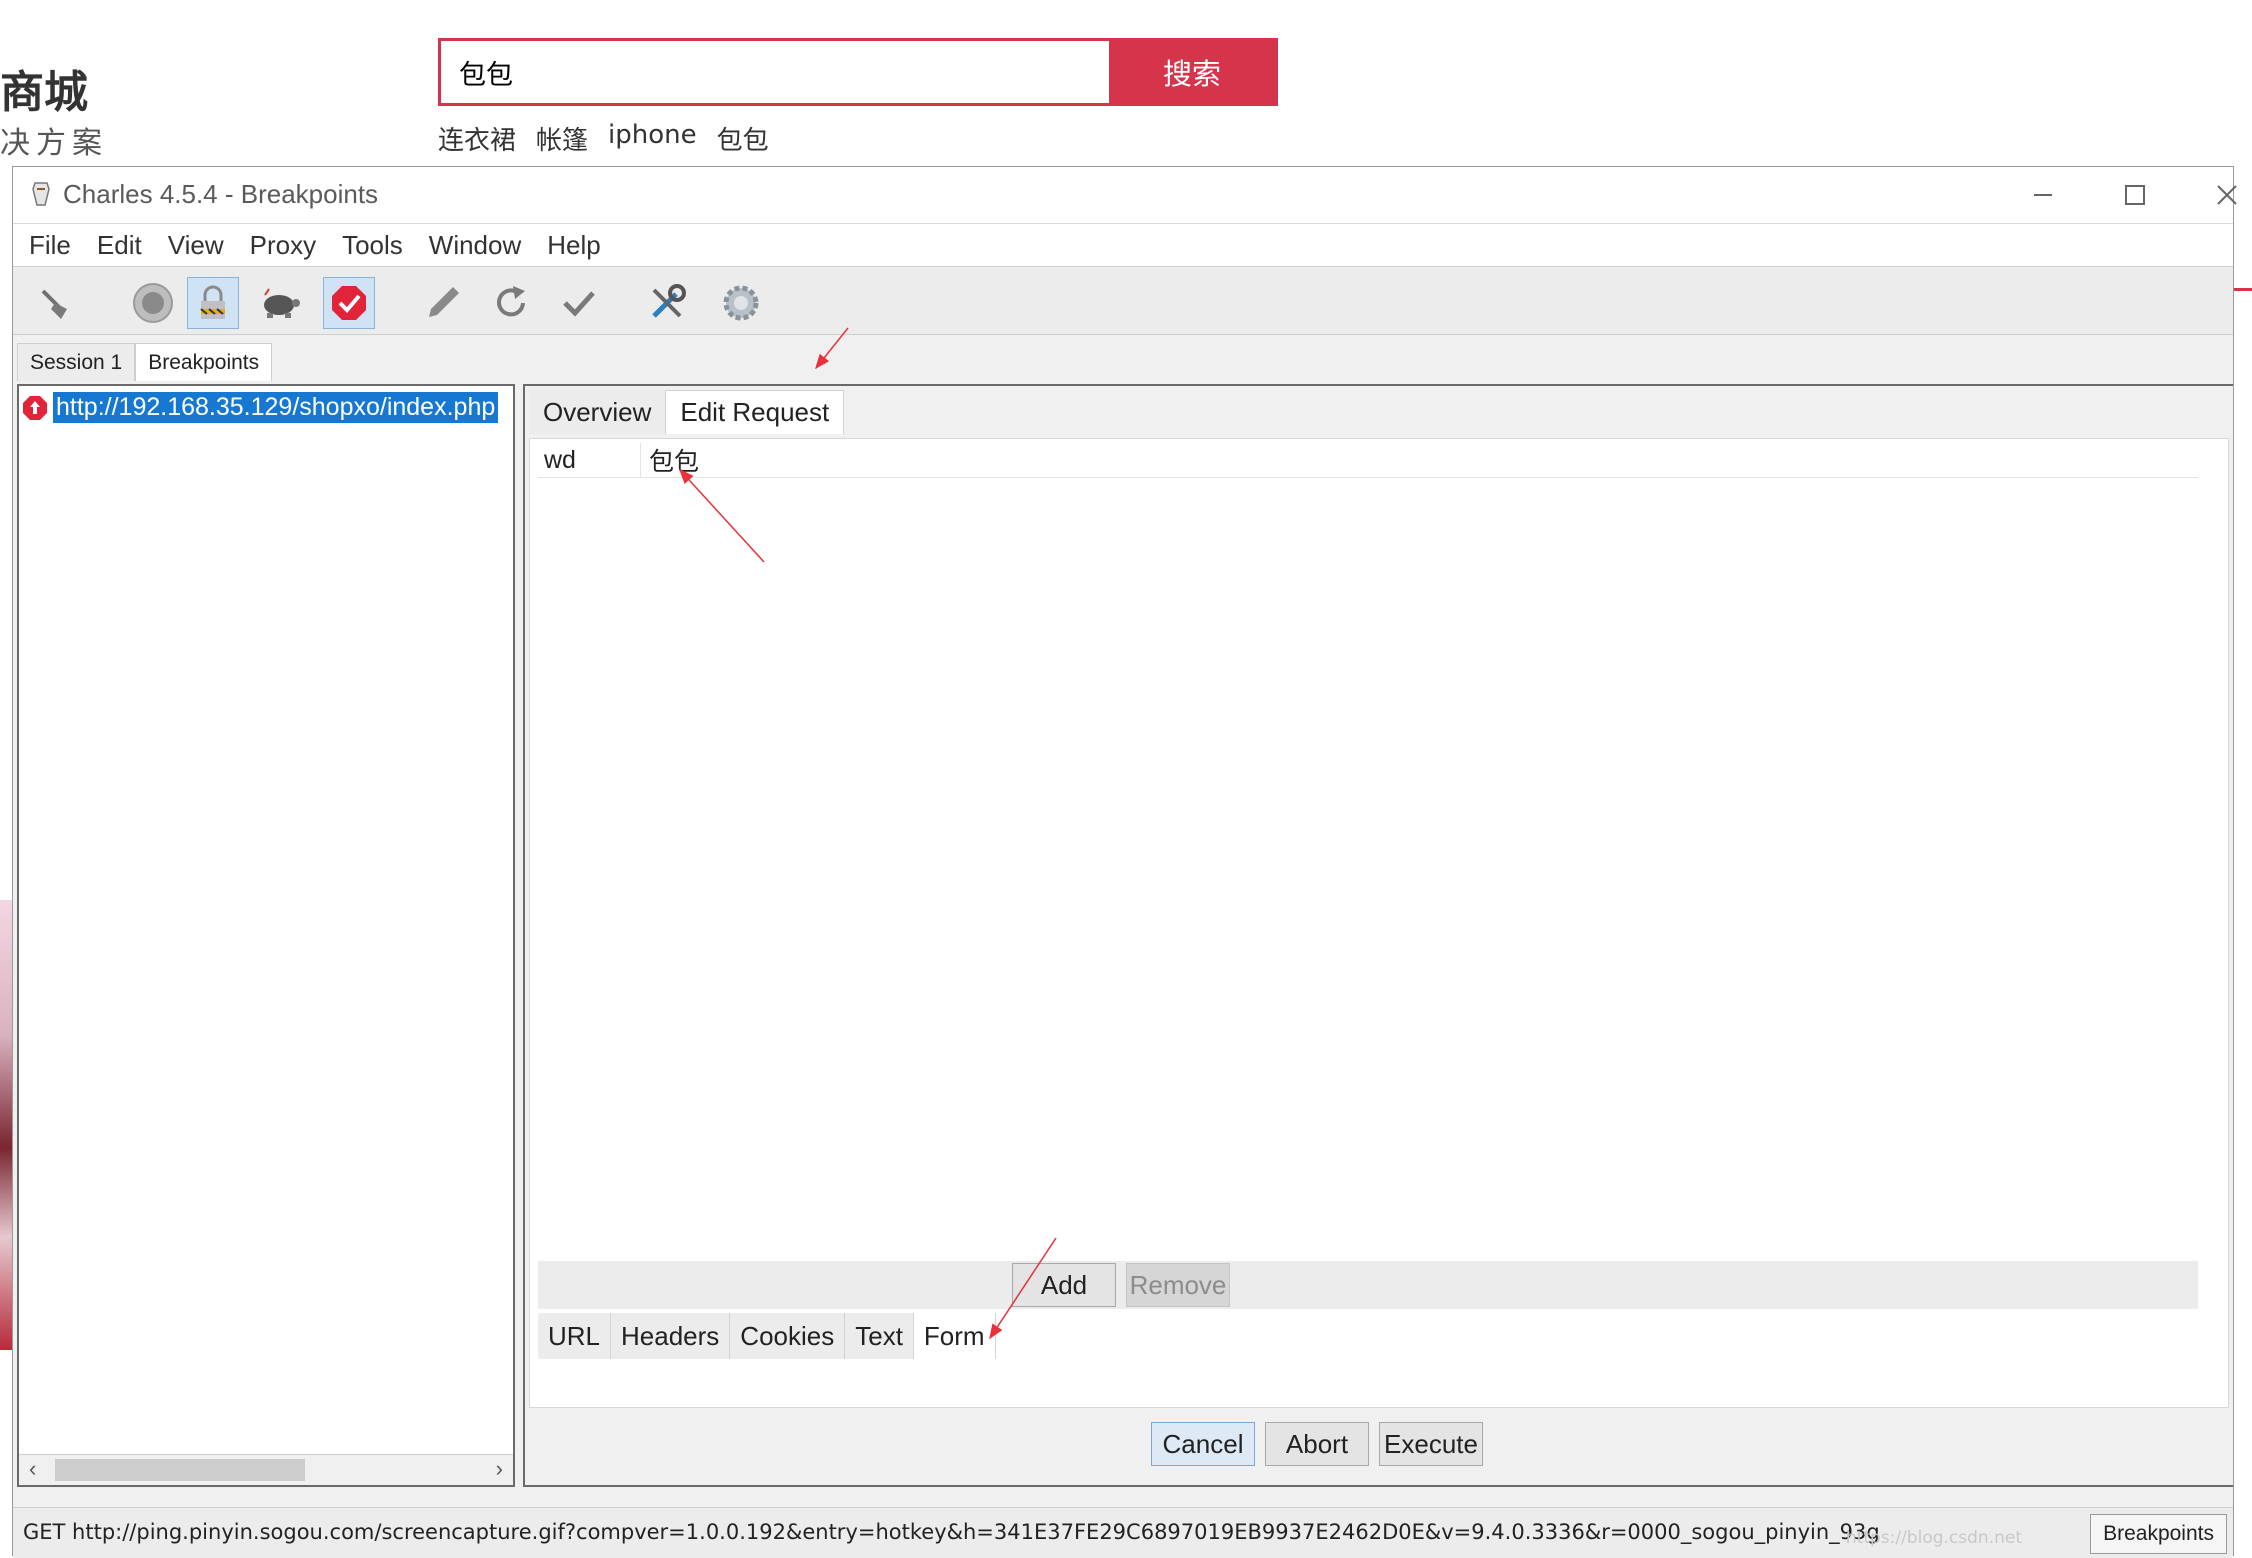 This screenshot has height=1558, width=2252. I want to click on record-icon, so click(153, 303).